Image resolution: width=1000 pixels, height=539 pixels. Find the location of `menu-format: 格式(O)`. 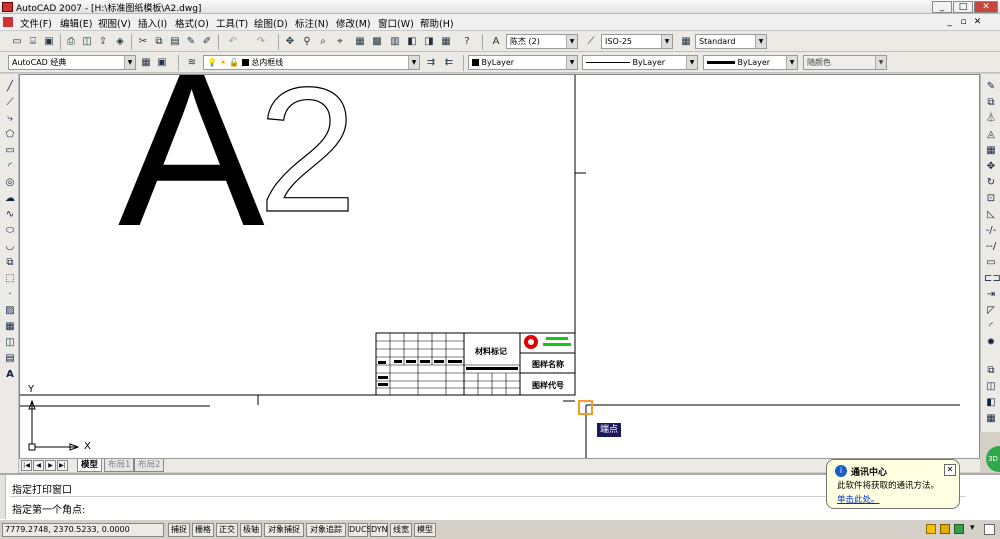

menu-format: 格式(O) is located at coordinates (192, 23).